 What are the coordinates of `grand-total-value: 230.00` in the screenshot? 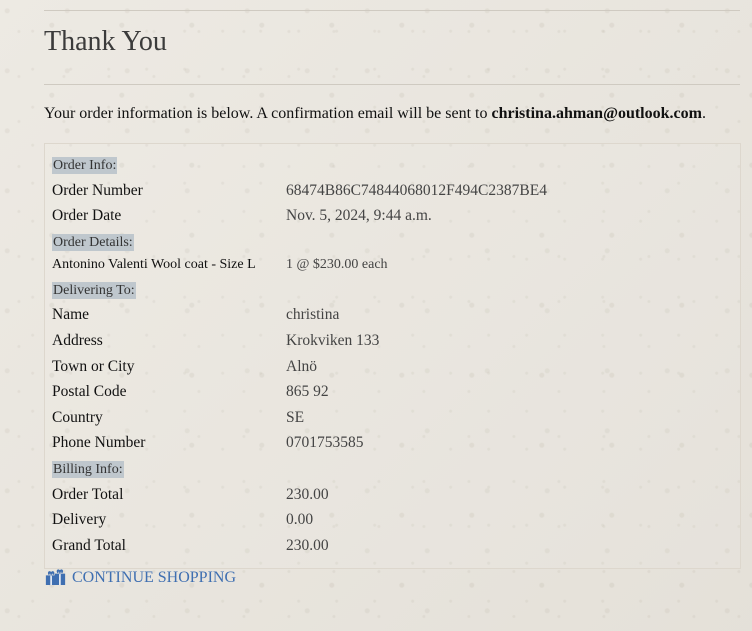 It's located at (307, 545).